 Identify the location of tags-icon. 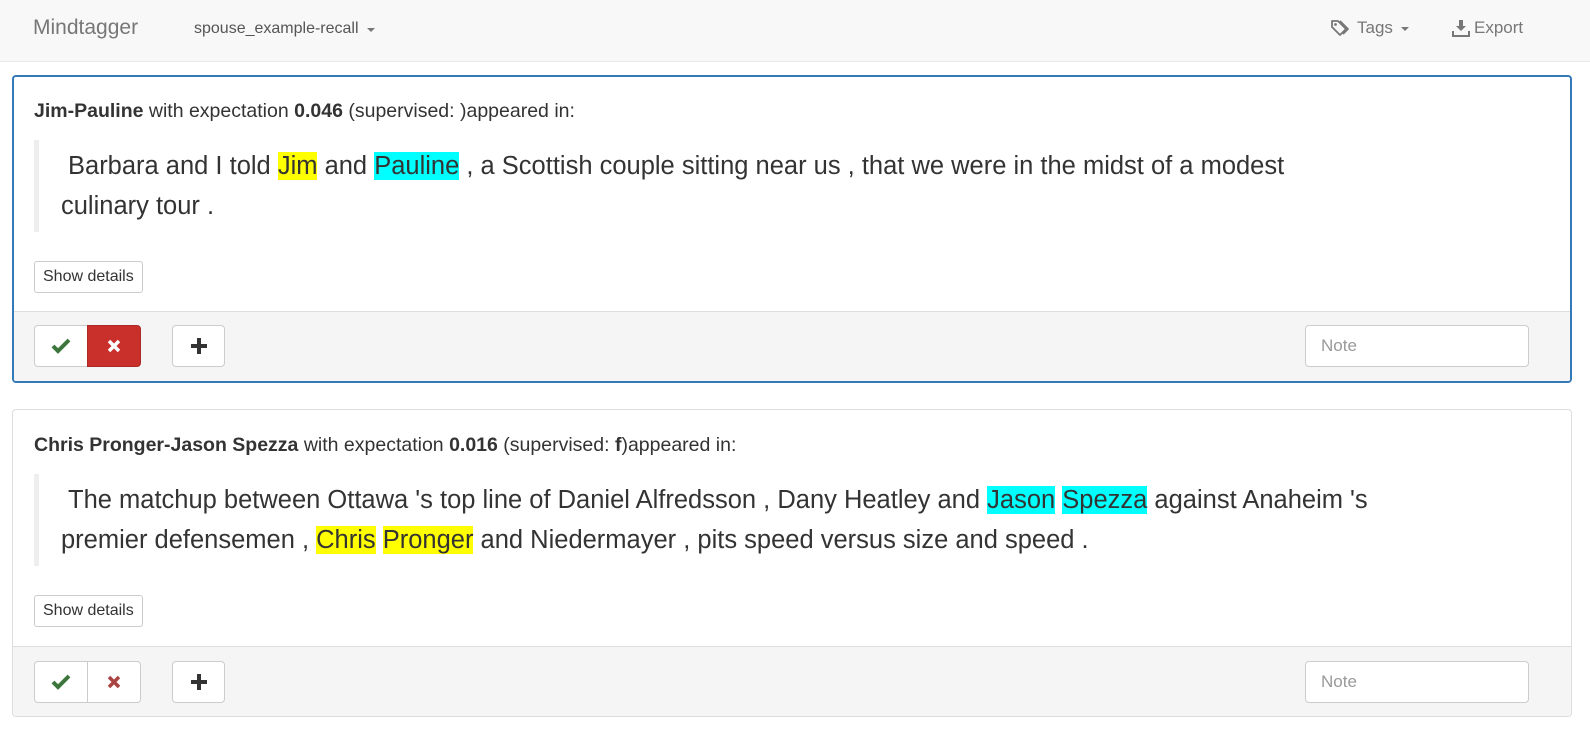
(1340, 28).